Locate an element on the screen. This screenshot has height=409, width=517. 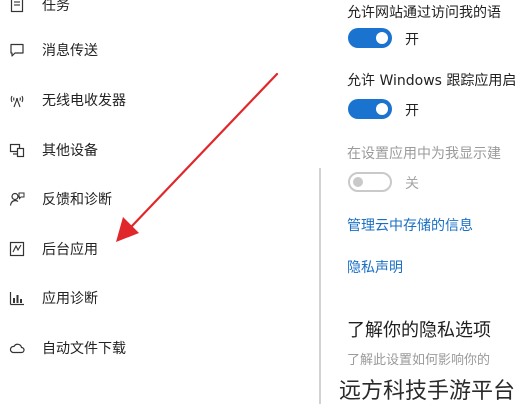
track-app-launch-toggle-state: 开 is located at coordinates (412, 111).